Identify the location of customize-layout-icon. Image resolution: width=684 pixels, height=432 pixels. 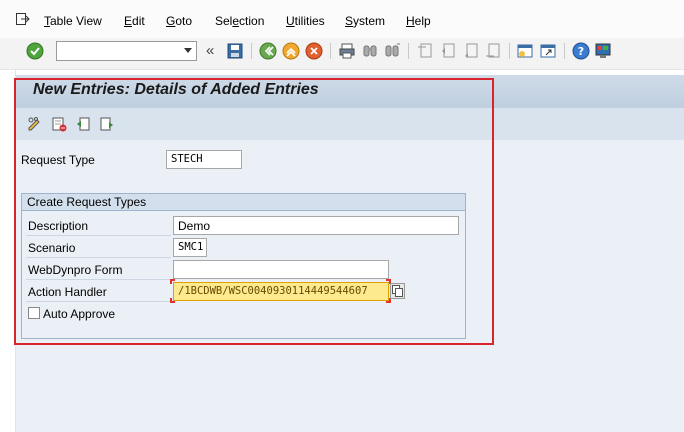
(603, 51).